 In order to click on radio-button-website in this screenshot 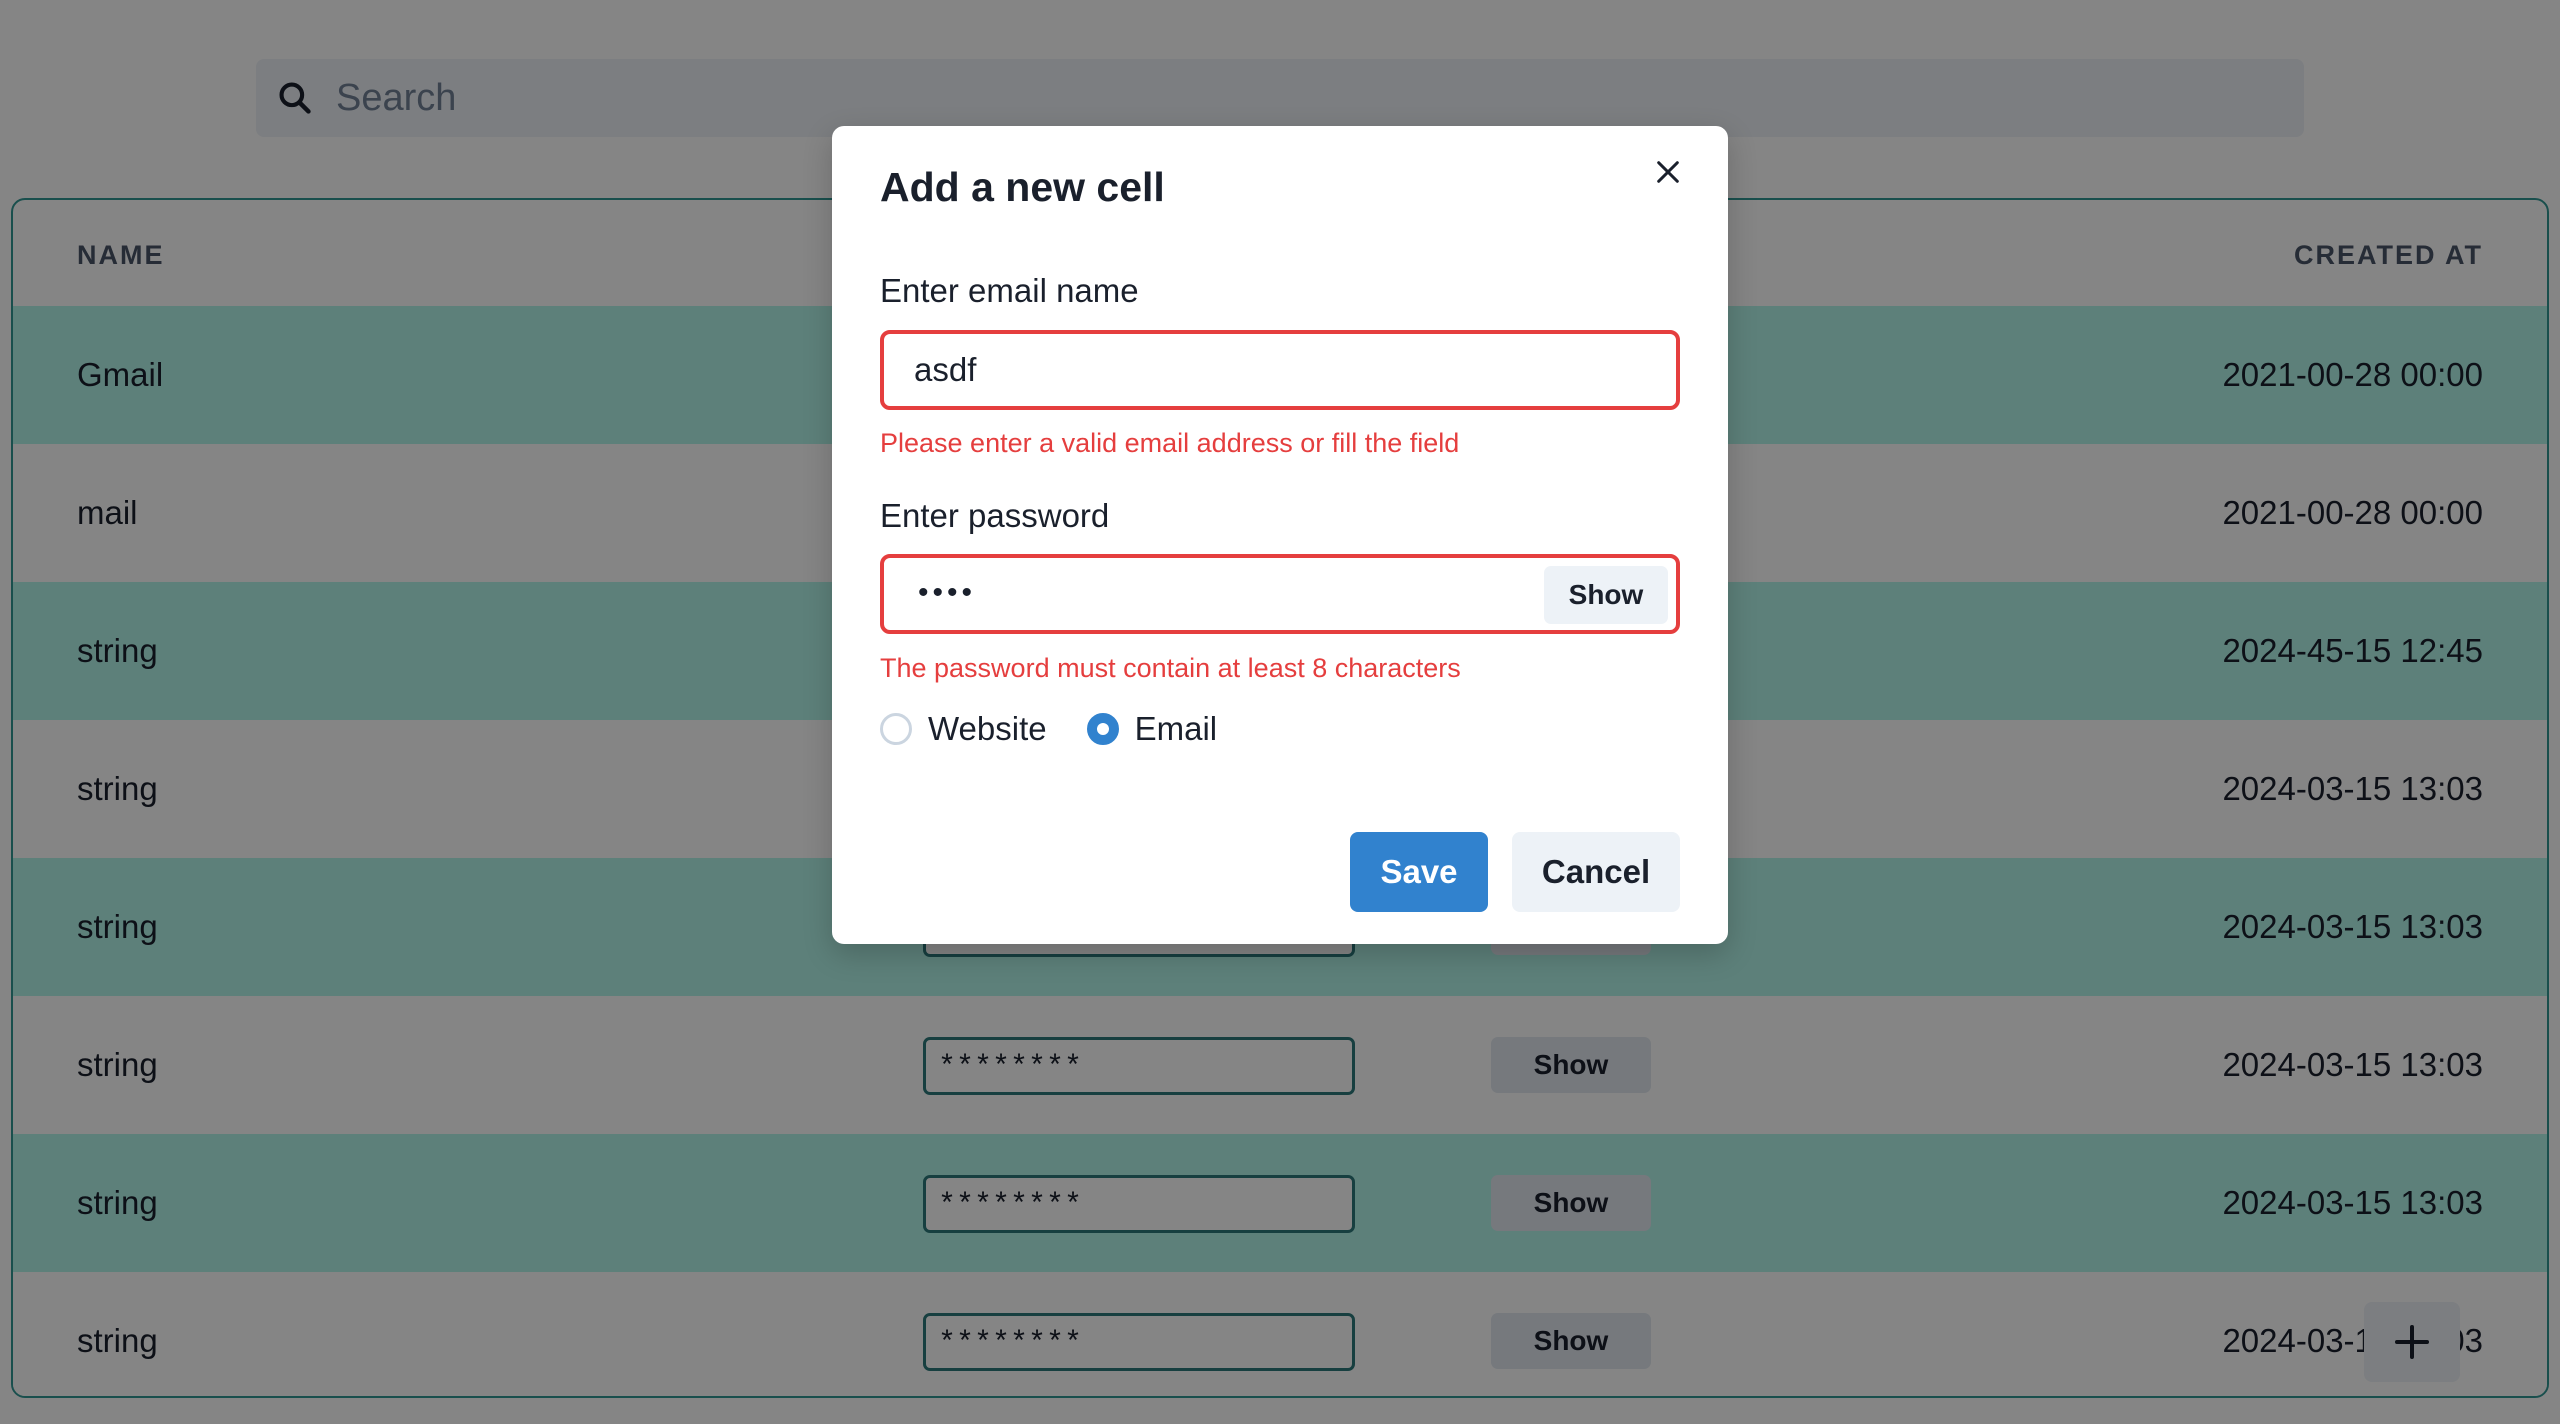, I will do `click(896, 729)`.